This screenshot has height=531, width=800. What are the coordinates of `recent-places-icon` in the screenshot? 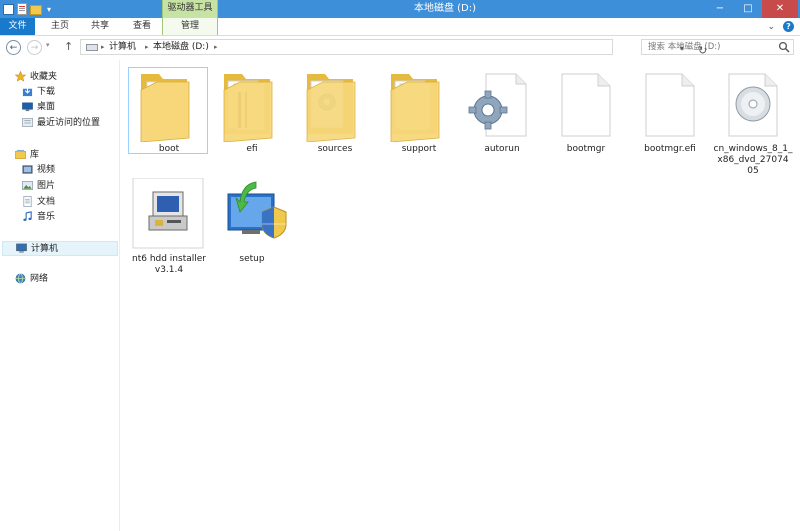 It's located at (27, 122).